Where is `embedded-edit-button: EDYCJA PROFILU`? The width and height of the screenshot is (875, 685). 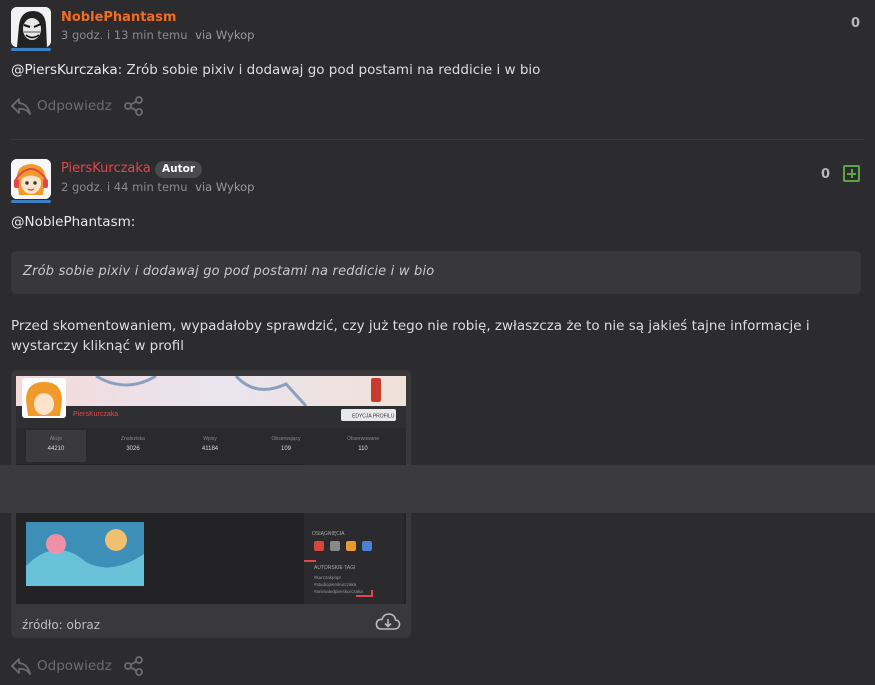 embedded-edit-button: EDYCJA PROFILU is located at coordinates (373, 417).